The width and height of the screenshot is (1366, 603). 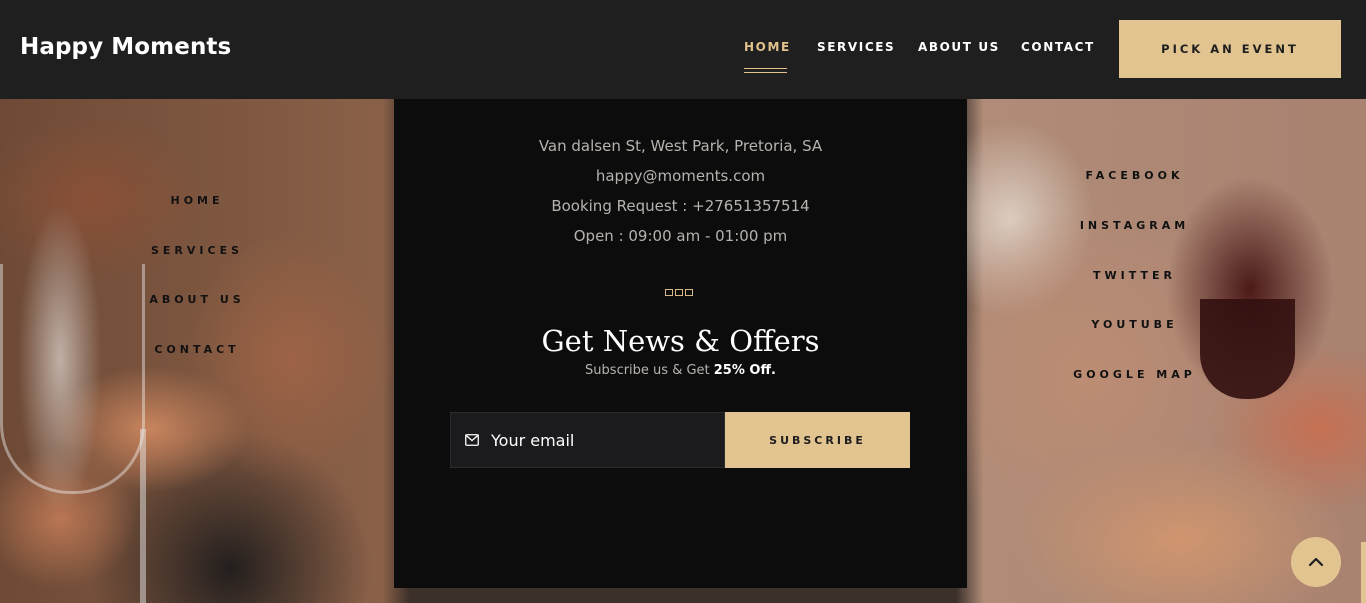 What do you see at coordinates (765, 70) in the screenshot?
I see `active-nav-indicator` at bounding box center [765, 70].